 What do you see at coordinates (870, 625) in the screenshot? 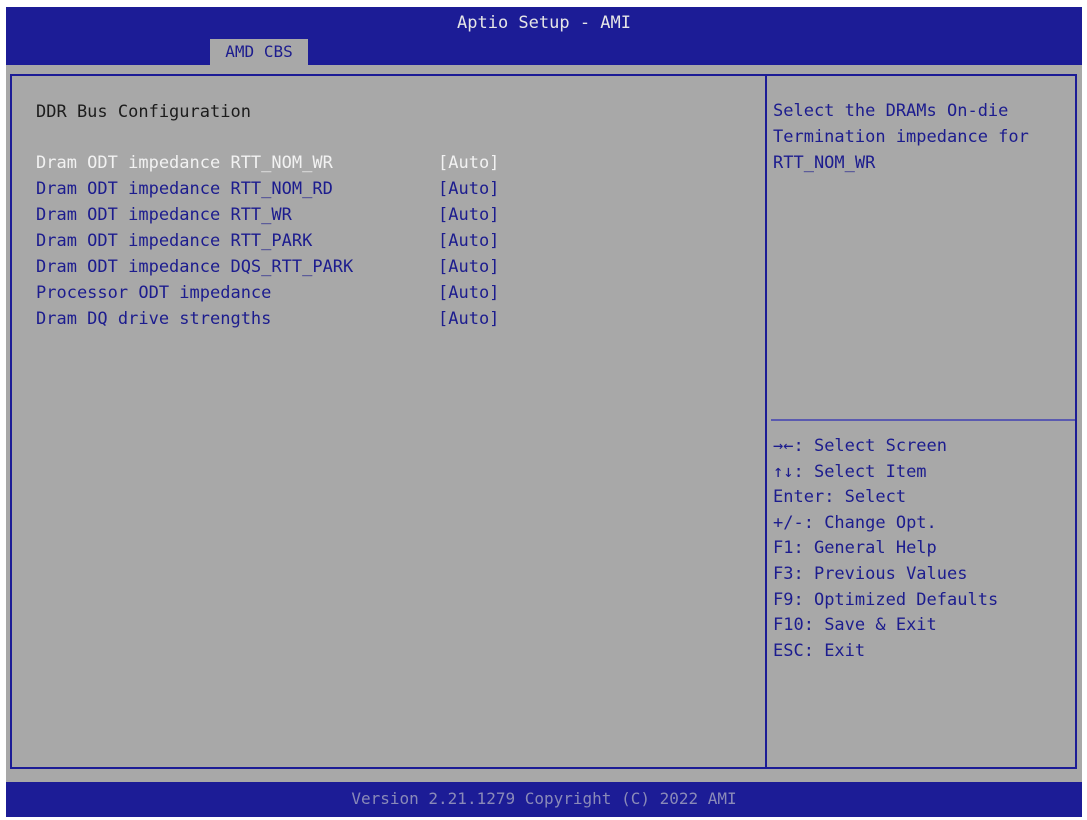
I see `key-action: : Save & Exit` at bounding box center [870, 625].